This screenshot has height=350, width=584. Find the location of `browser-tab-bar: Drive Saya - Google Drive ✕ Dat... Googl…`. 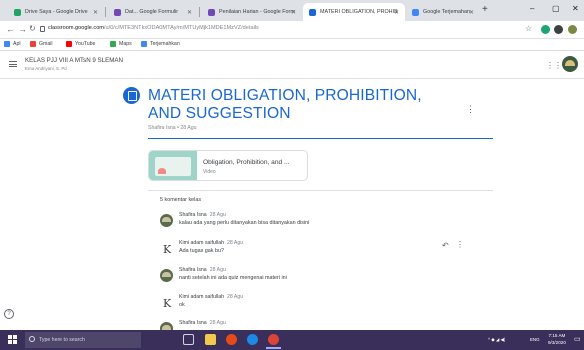

browser-tab-bar: Drive Saya - Google Drive ✕ Dat... Googl… is located at coordinates (292, 10).